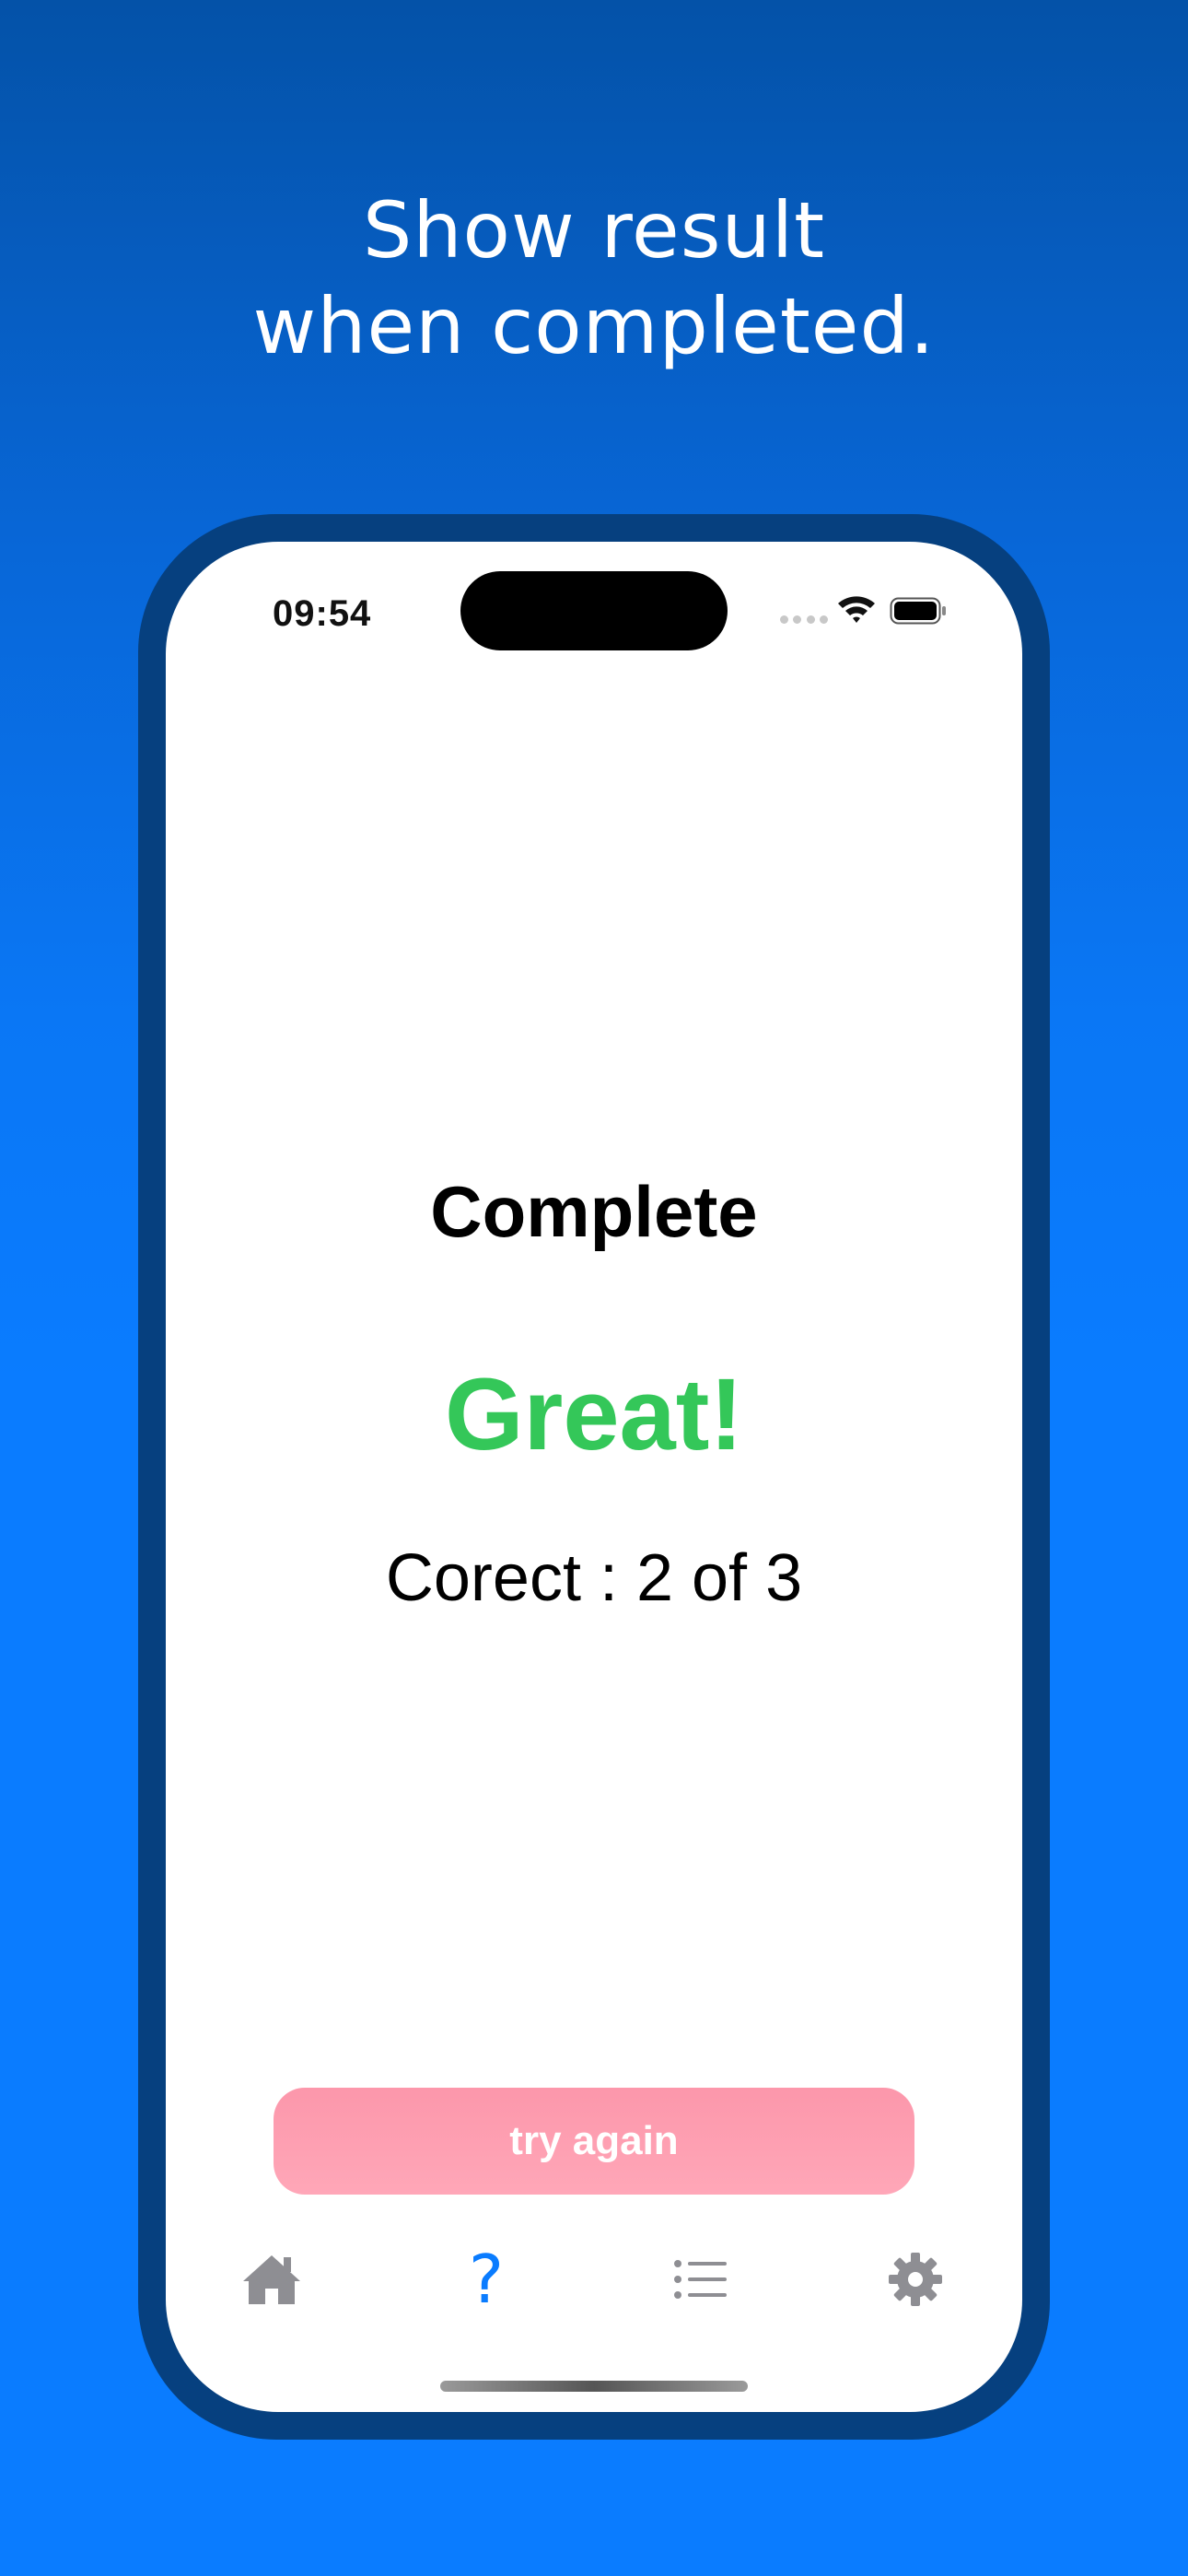  I want to click on home-indicator, so click(594, 2386).